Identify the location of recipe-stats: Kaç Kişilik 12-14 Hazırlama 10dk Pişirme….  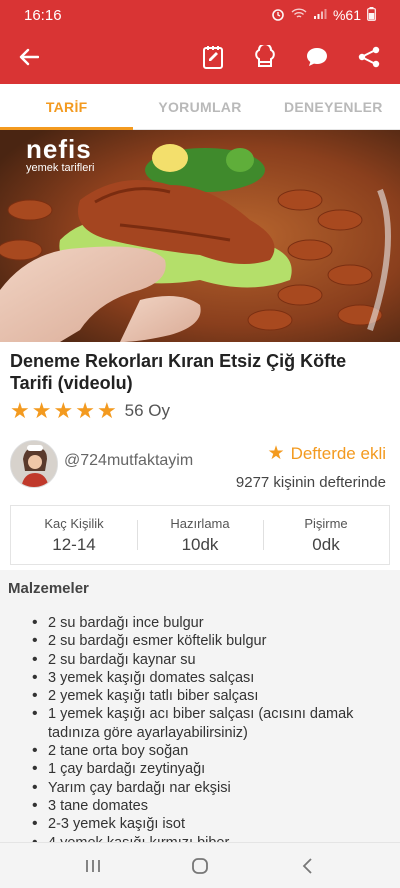
(200, 535).